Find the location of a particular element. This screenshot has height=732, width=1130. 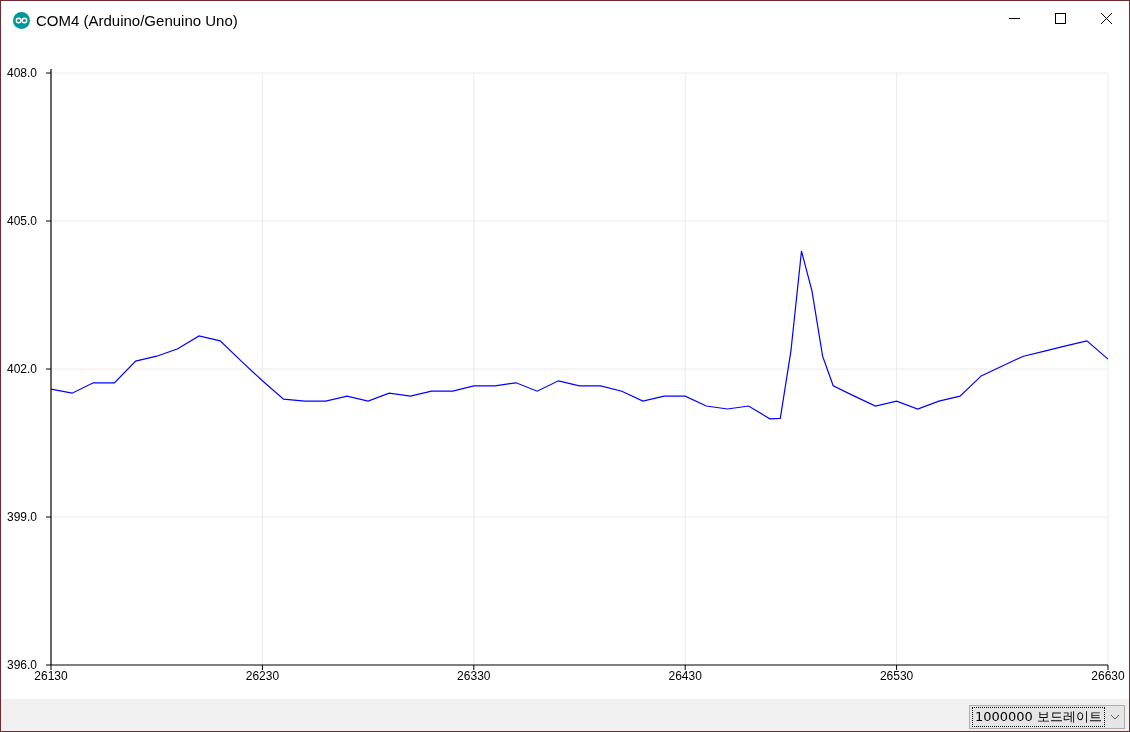

x-tick-label: 26630 is located at coordinates (1108, 676).